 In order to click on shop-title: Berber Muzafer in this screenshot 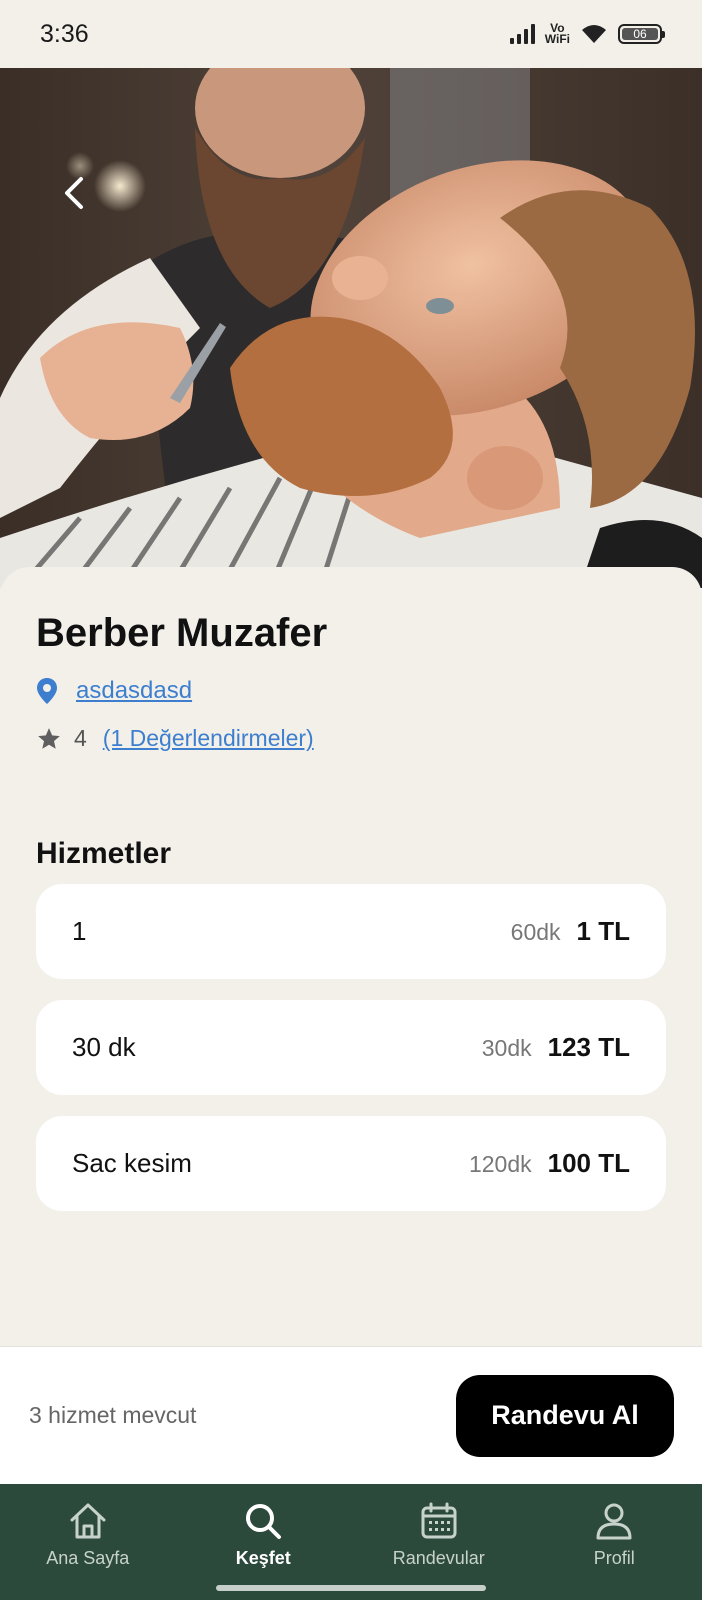, I will do `click(182, 633)`.